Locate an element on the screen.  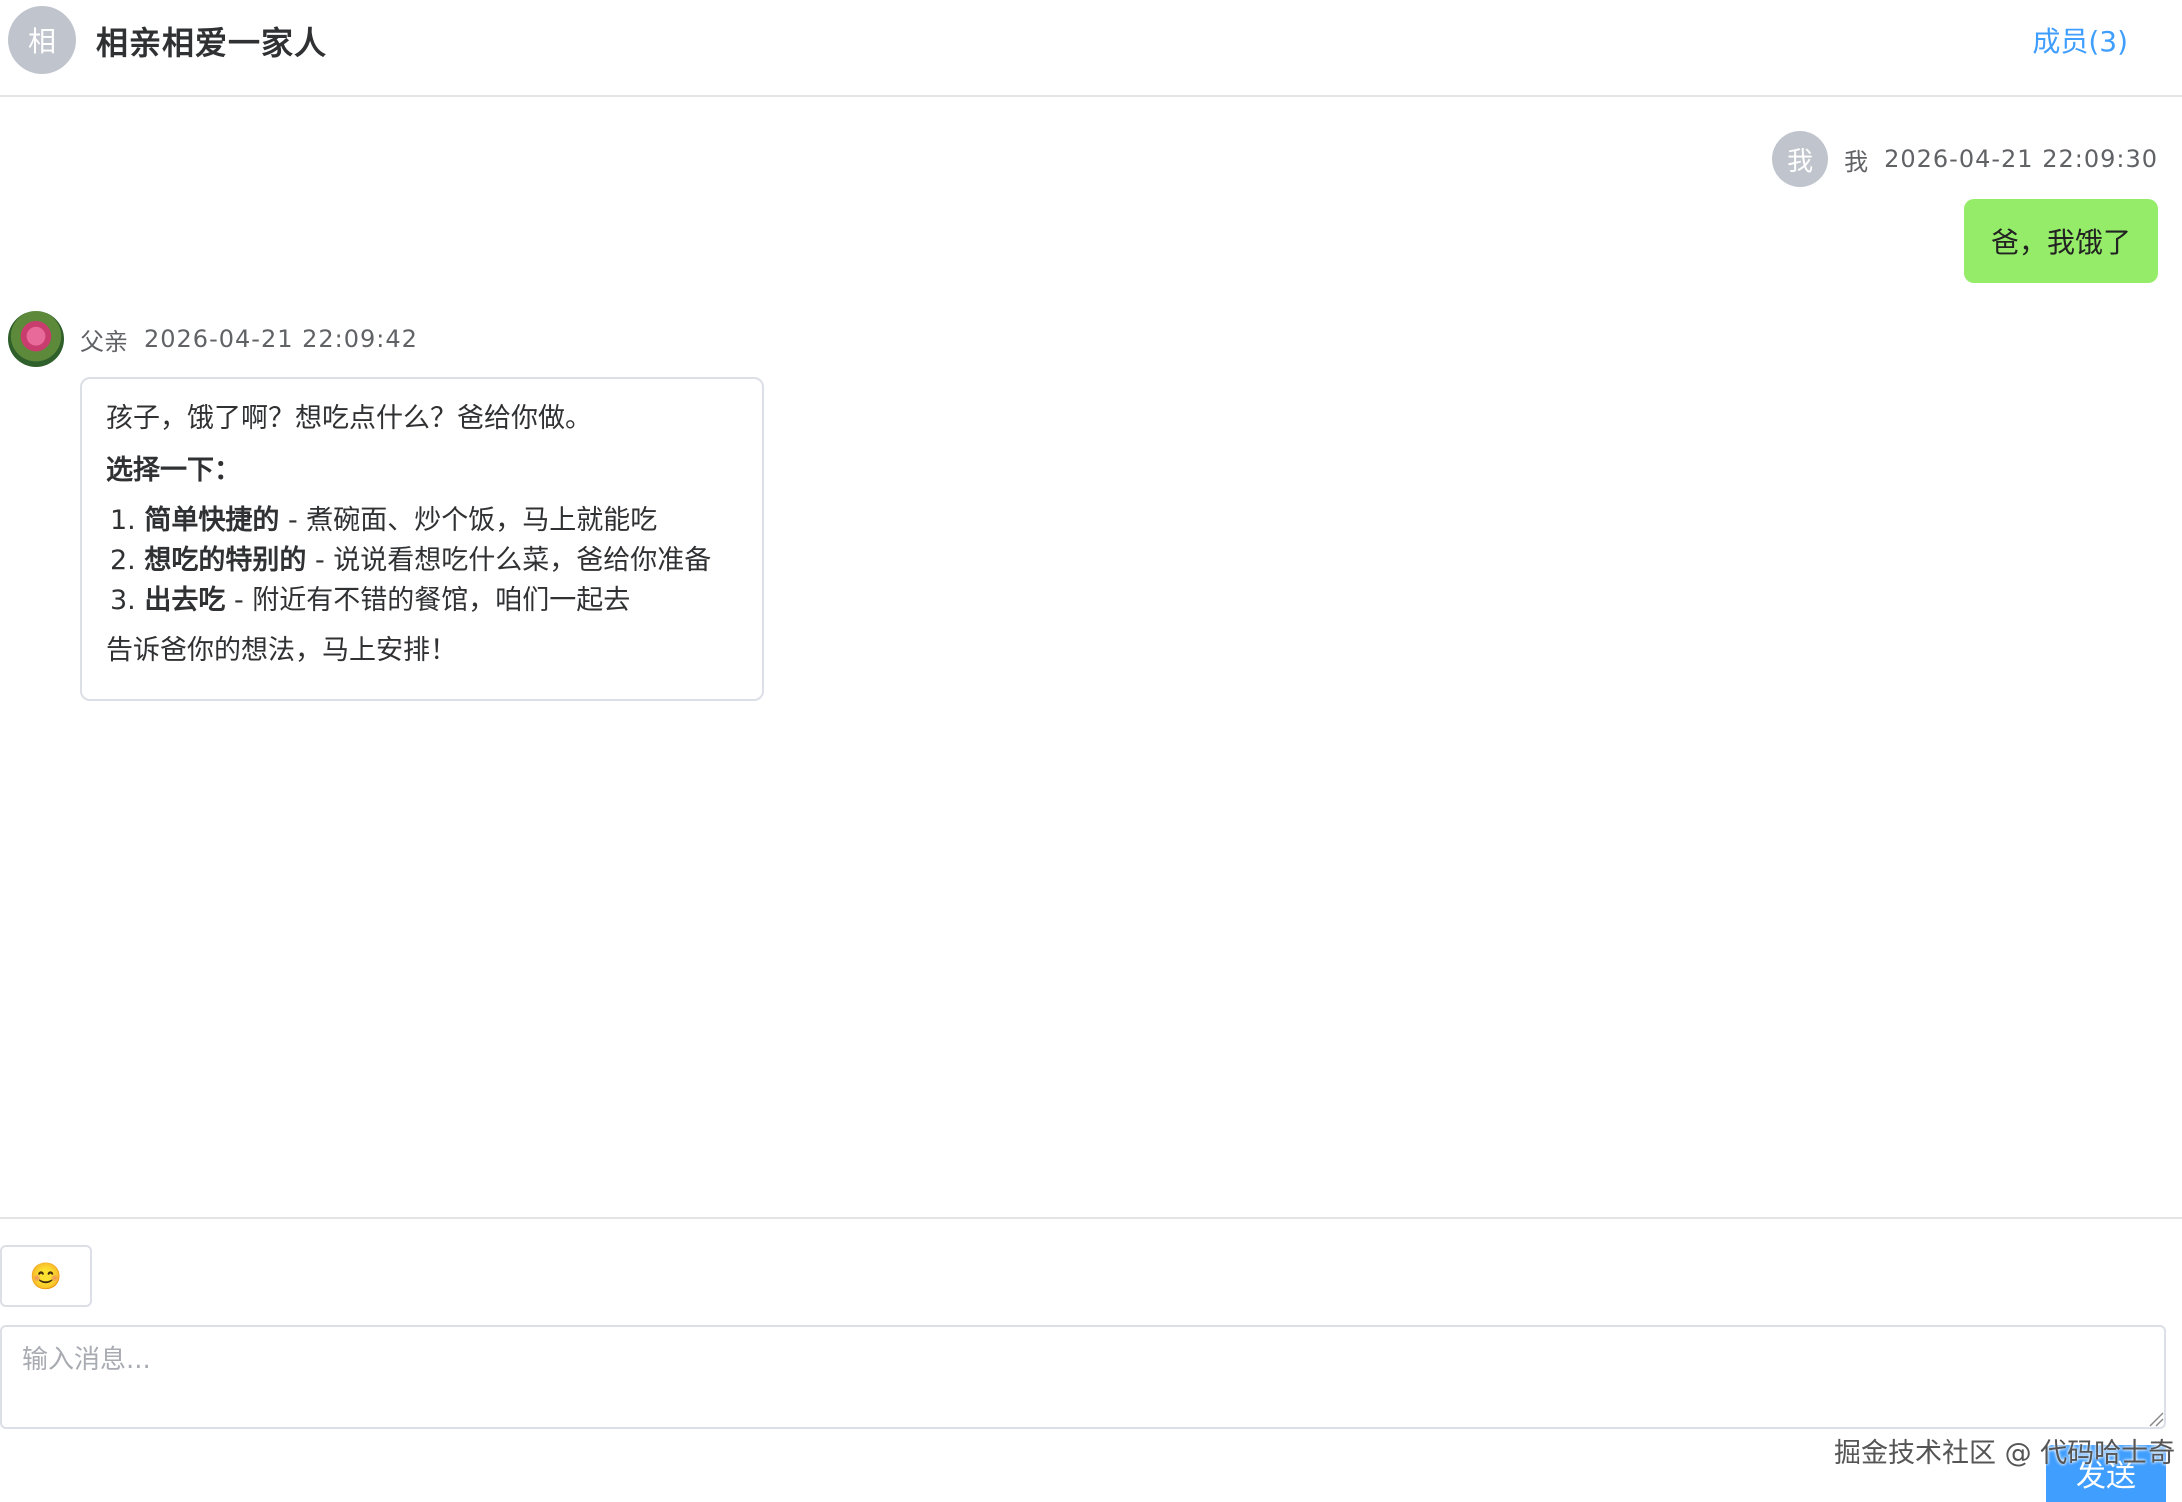
emoji-button: 😊 is located at coordinates (46, 1276).